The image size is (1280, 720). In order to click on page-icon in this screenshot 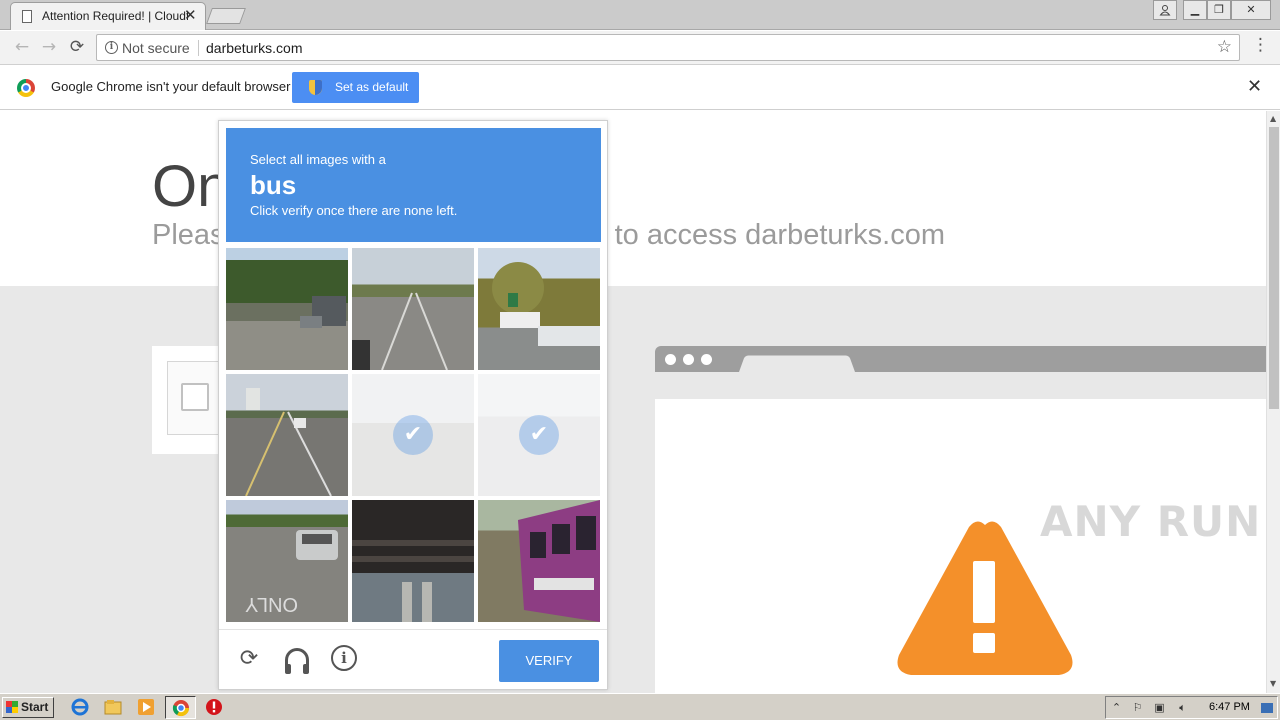, I will do `click(27, 16)`.